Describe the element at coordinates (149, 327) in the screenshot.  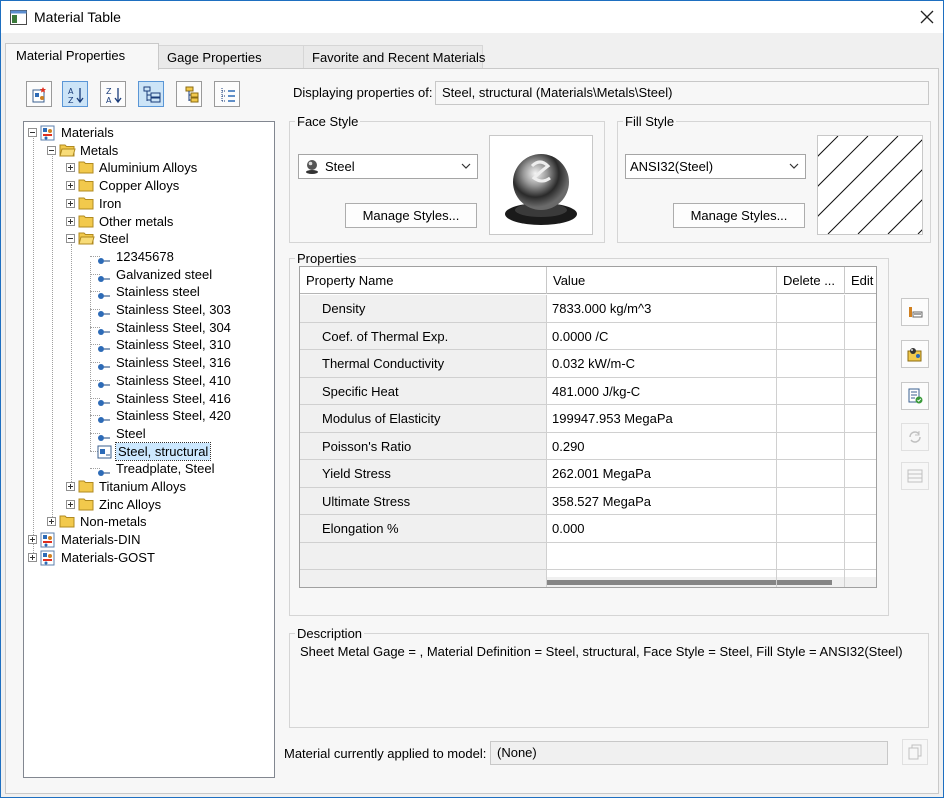
I see `tree-material: Stainless Steel, 304` at that location.